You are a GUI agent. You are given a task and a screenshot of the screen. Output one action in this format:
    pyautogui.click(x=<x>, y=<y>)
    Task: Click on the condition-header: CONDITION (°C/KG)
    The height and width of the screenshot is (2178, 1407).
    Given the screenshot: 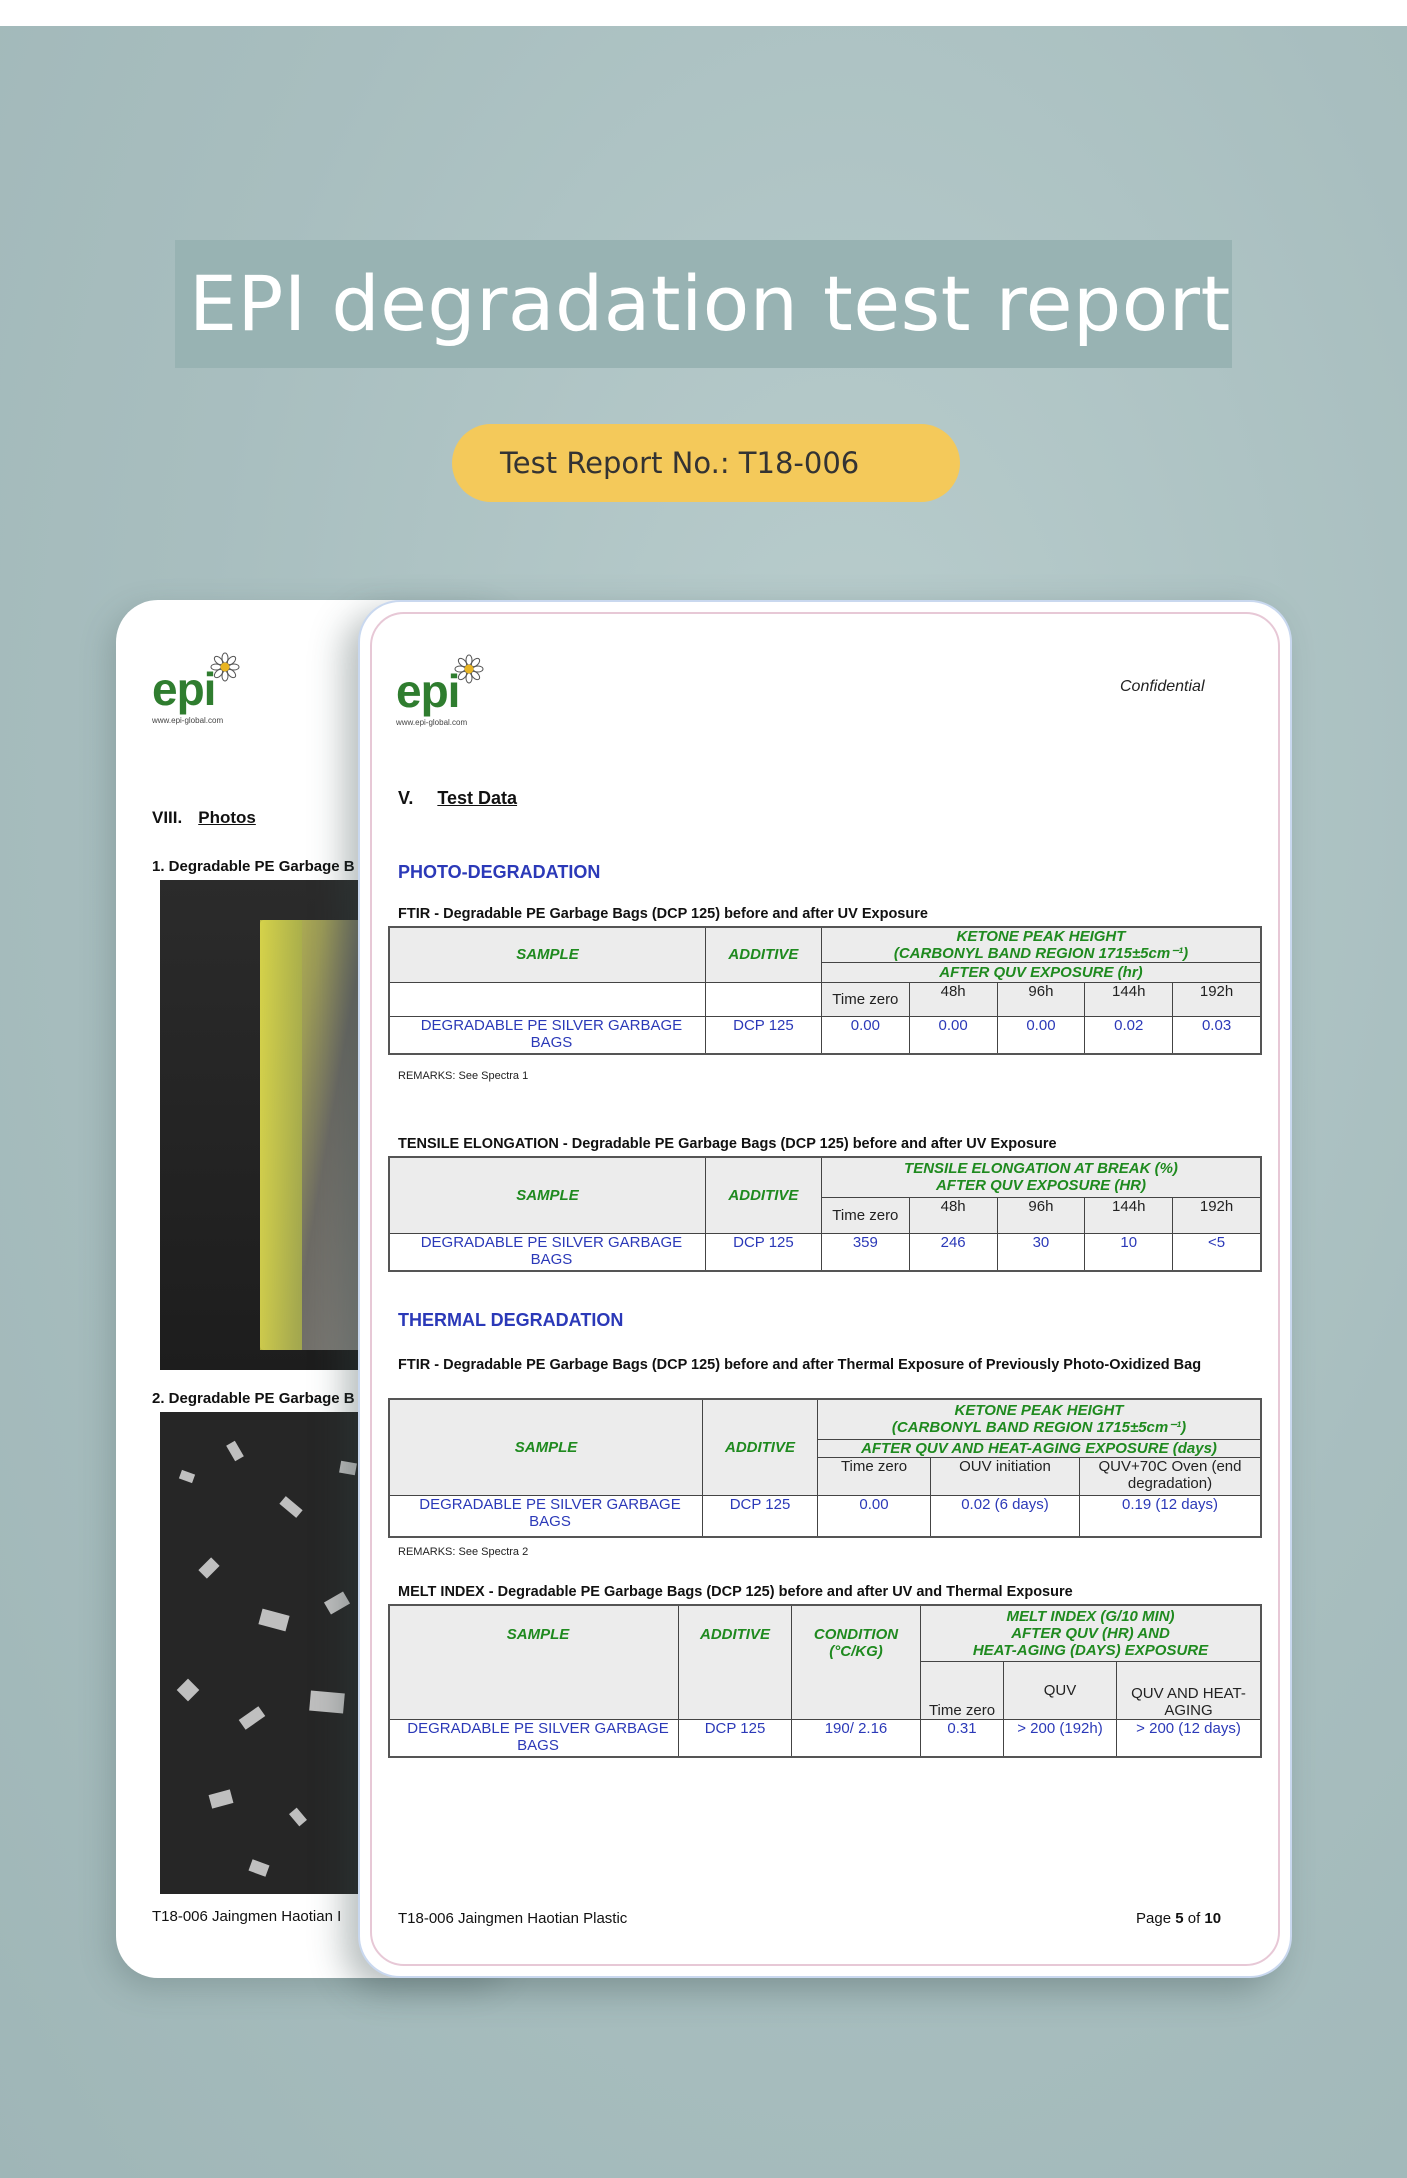 What is the action you would take?
    pyautogui.click(x=856, y=1662)
    